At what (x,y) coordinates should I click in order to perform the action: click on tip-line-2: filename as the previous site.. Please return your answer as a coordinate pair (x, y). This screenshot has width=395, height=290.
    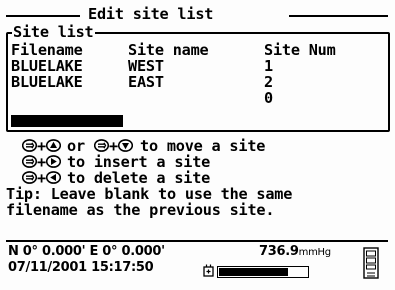
    Looking at the image, I should click on (140, 210).